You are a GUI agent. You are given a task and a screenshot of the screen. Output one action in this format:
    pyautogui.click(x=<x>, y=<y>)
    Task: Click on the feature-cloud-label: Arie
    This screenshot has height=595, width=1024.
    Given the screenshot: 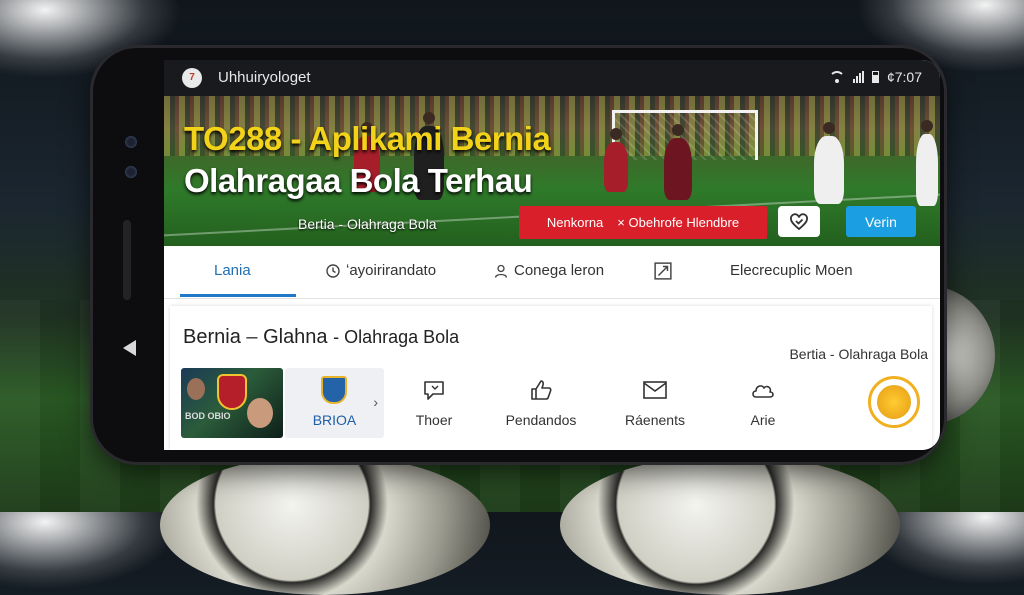 What is the action you would take?
    pyautogui.click(x=763, y=420)
    